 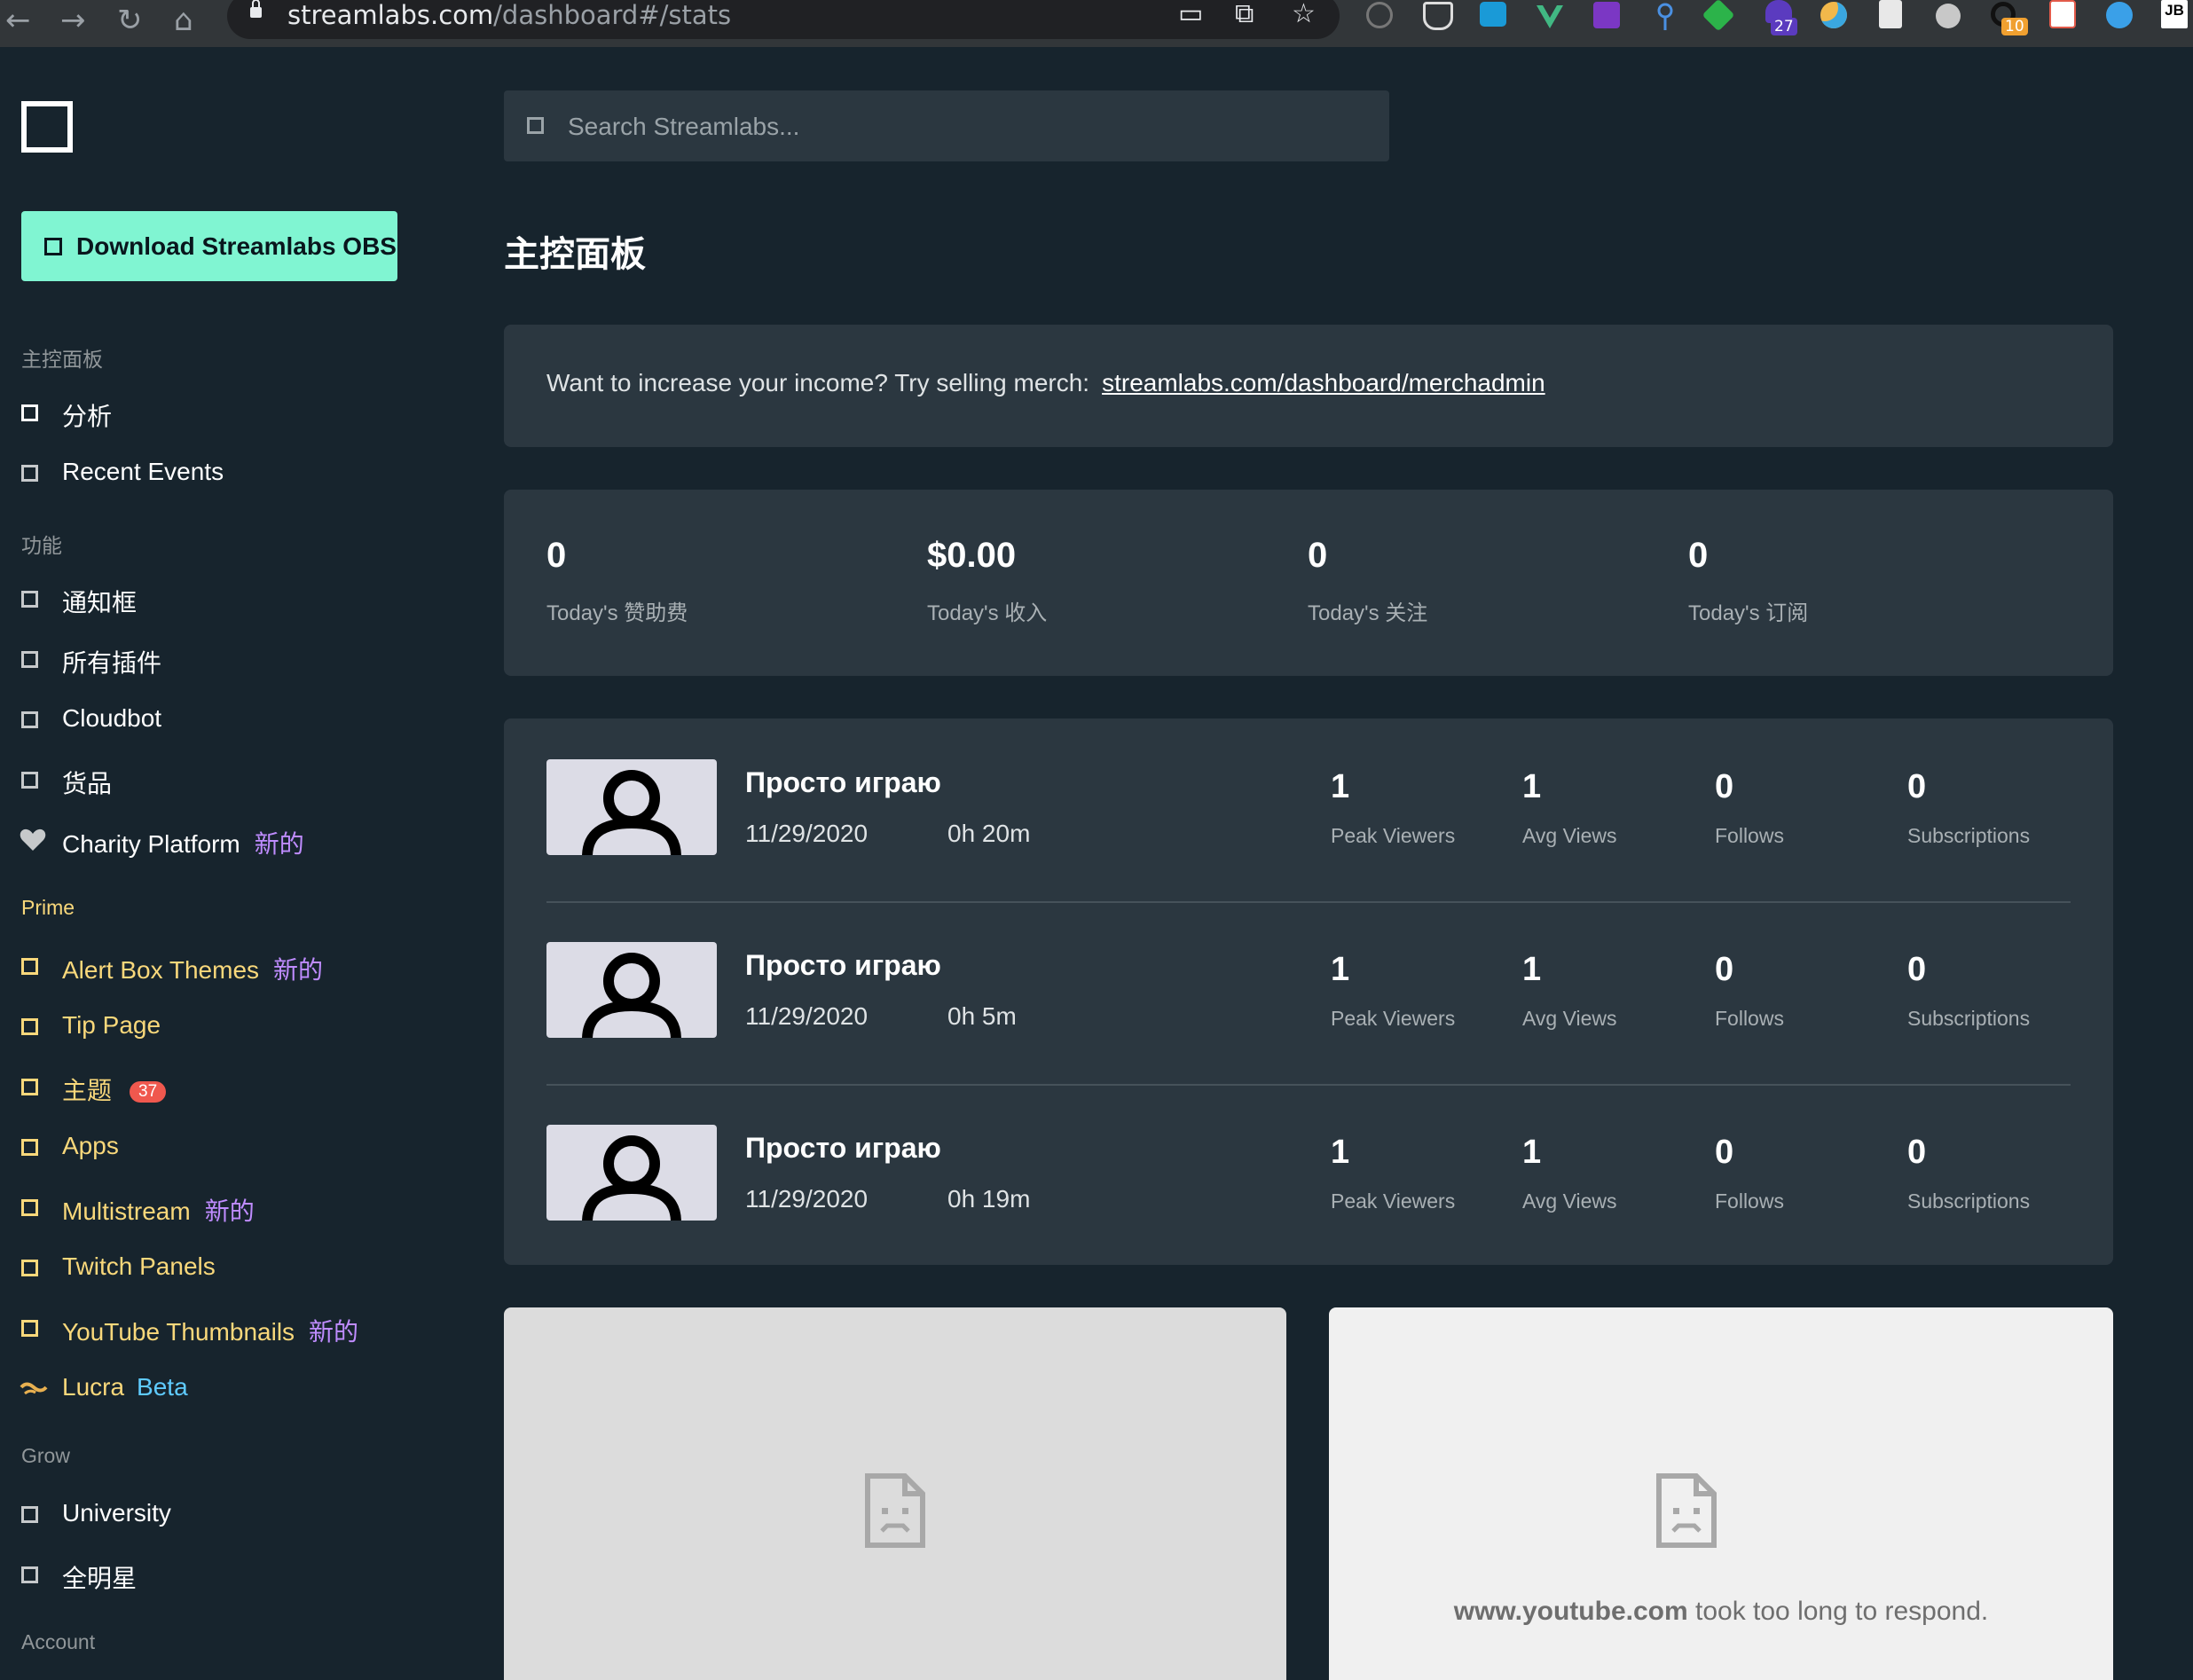 What do you see at coordinates (30, 1026) in the screenshot?
I see `tip-page-icon` at bounding box center [30, 1026].